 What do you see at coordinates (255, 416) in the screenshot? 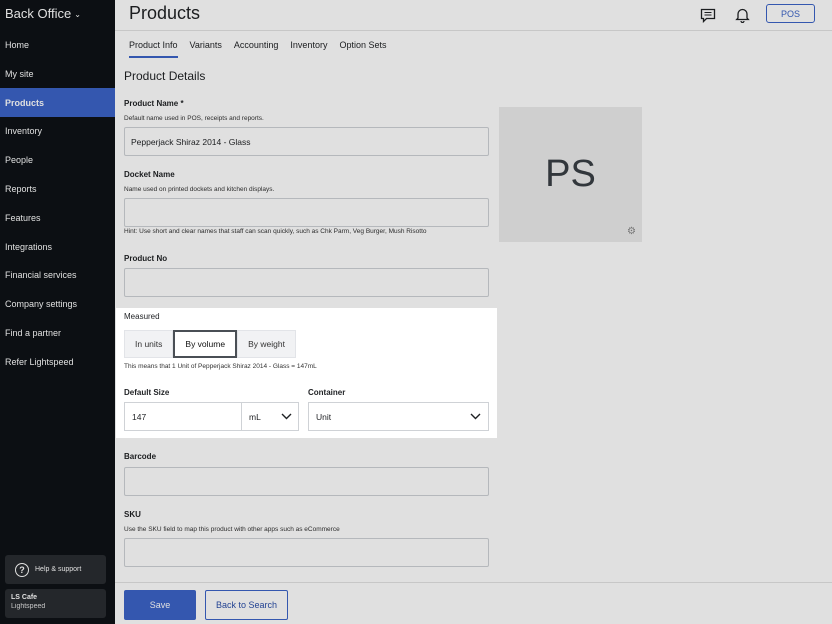
I see `unit-select-value: mL` at bounding box center [255, 416].